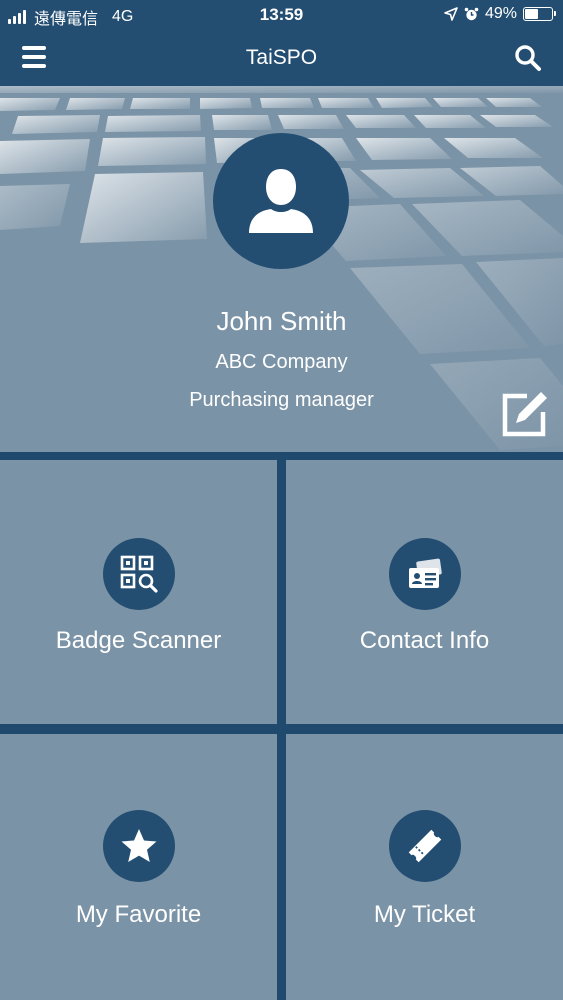 The width and height of the screenshot is (563, 1000). What do you see at coordinates (138, 914) in the screenshot?
I see `tile-label: My Favorite` at bounding box center [138, 914].